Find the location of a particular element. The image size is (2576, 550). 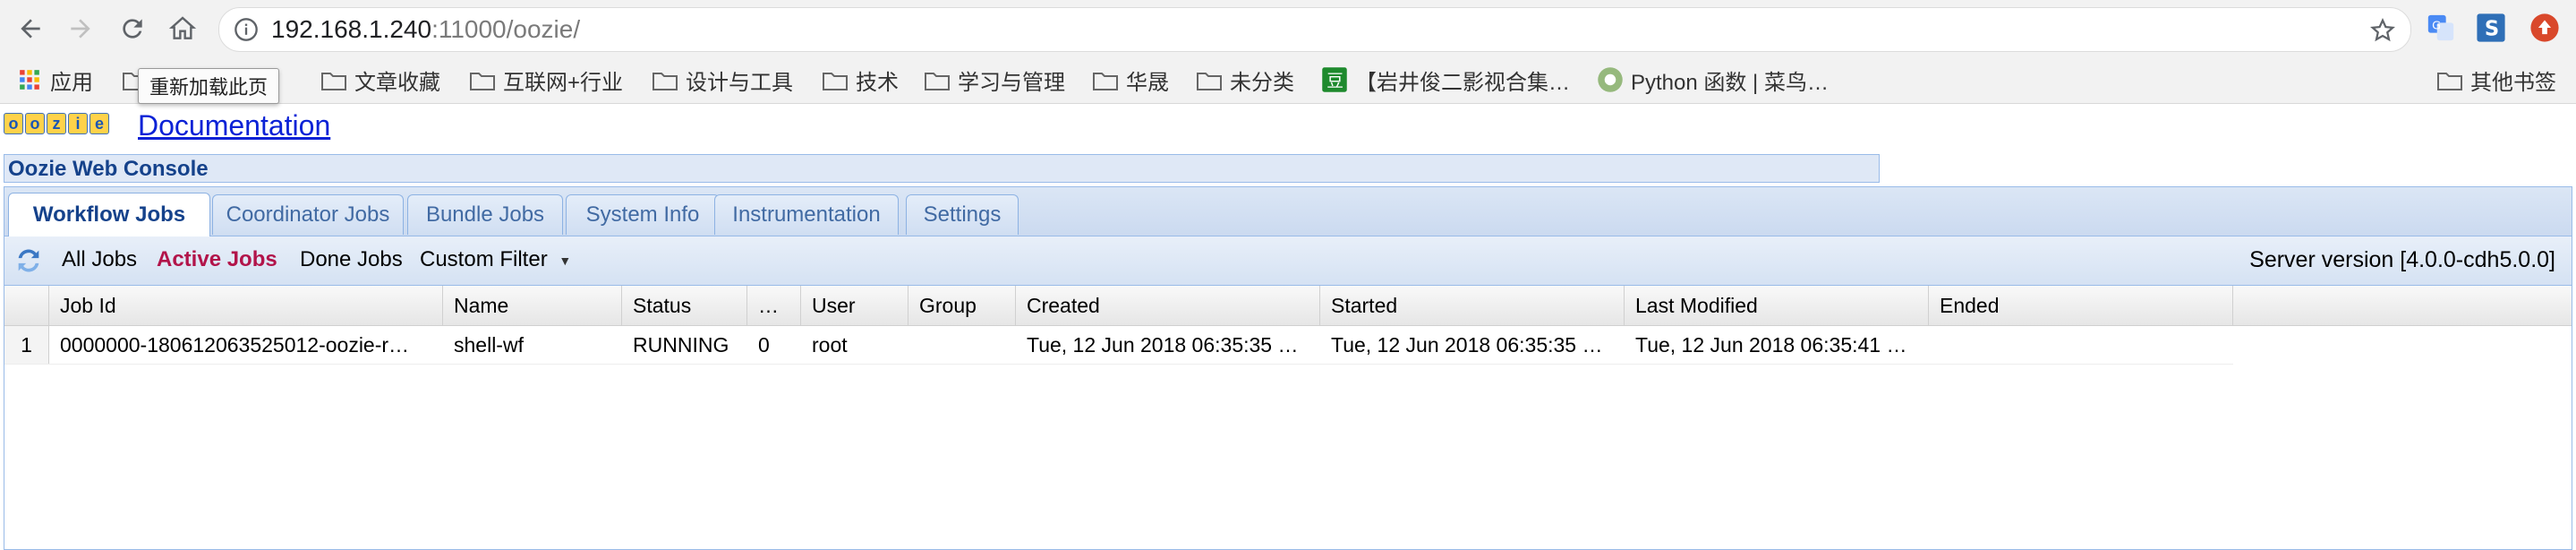

runoob-icon is located at coordinates (1610, 80).